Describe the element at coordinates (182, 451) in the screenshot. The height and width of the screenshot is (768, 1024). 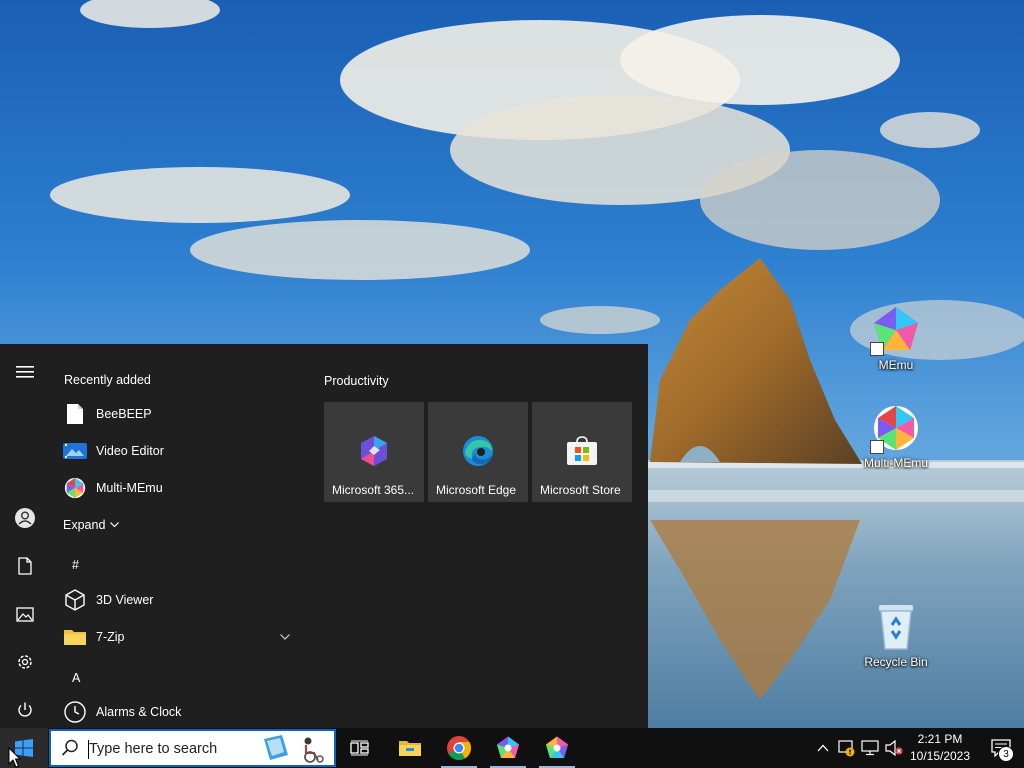
I see `app-item-video-editor: Video Editor` at that location.